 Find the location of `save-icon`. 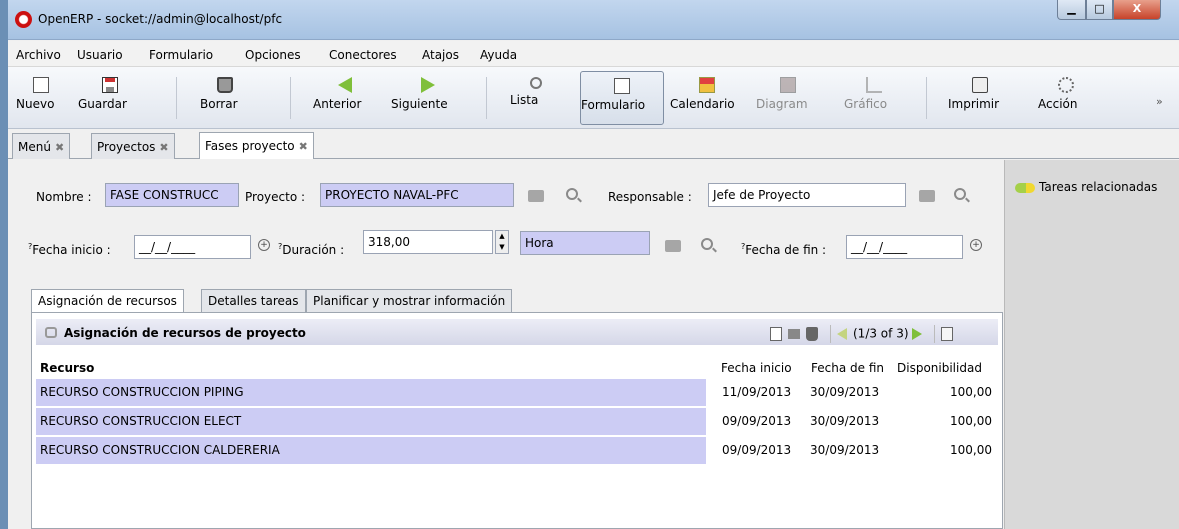

save-icon is located at coordinates (110, 85).